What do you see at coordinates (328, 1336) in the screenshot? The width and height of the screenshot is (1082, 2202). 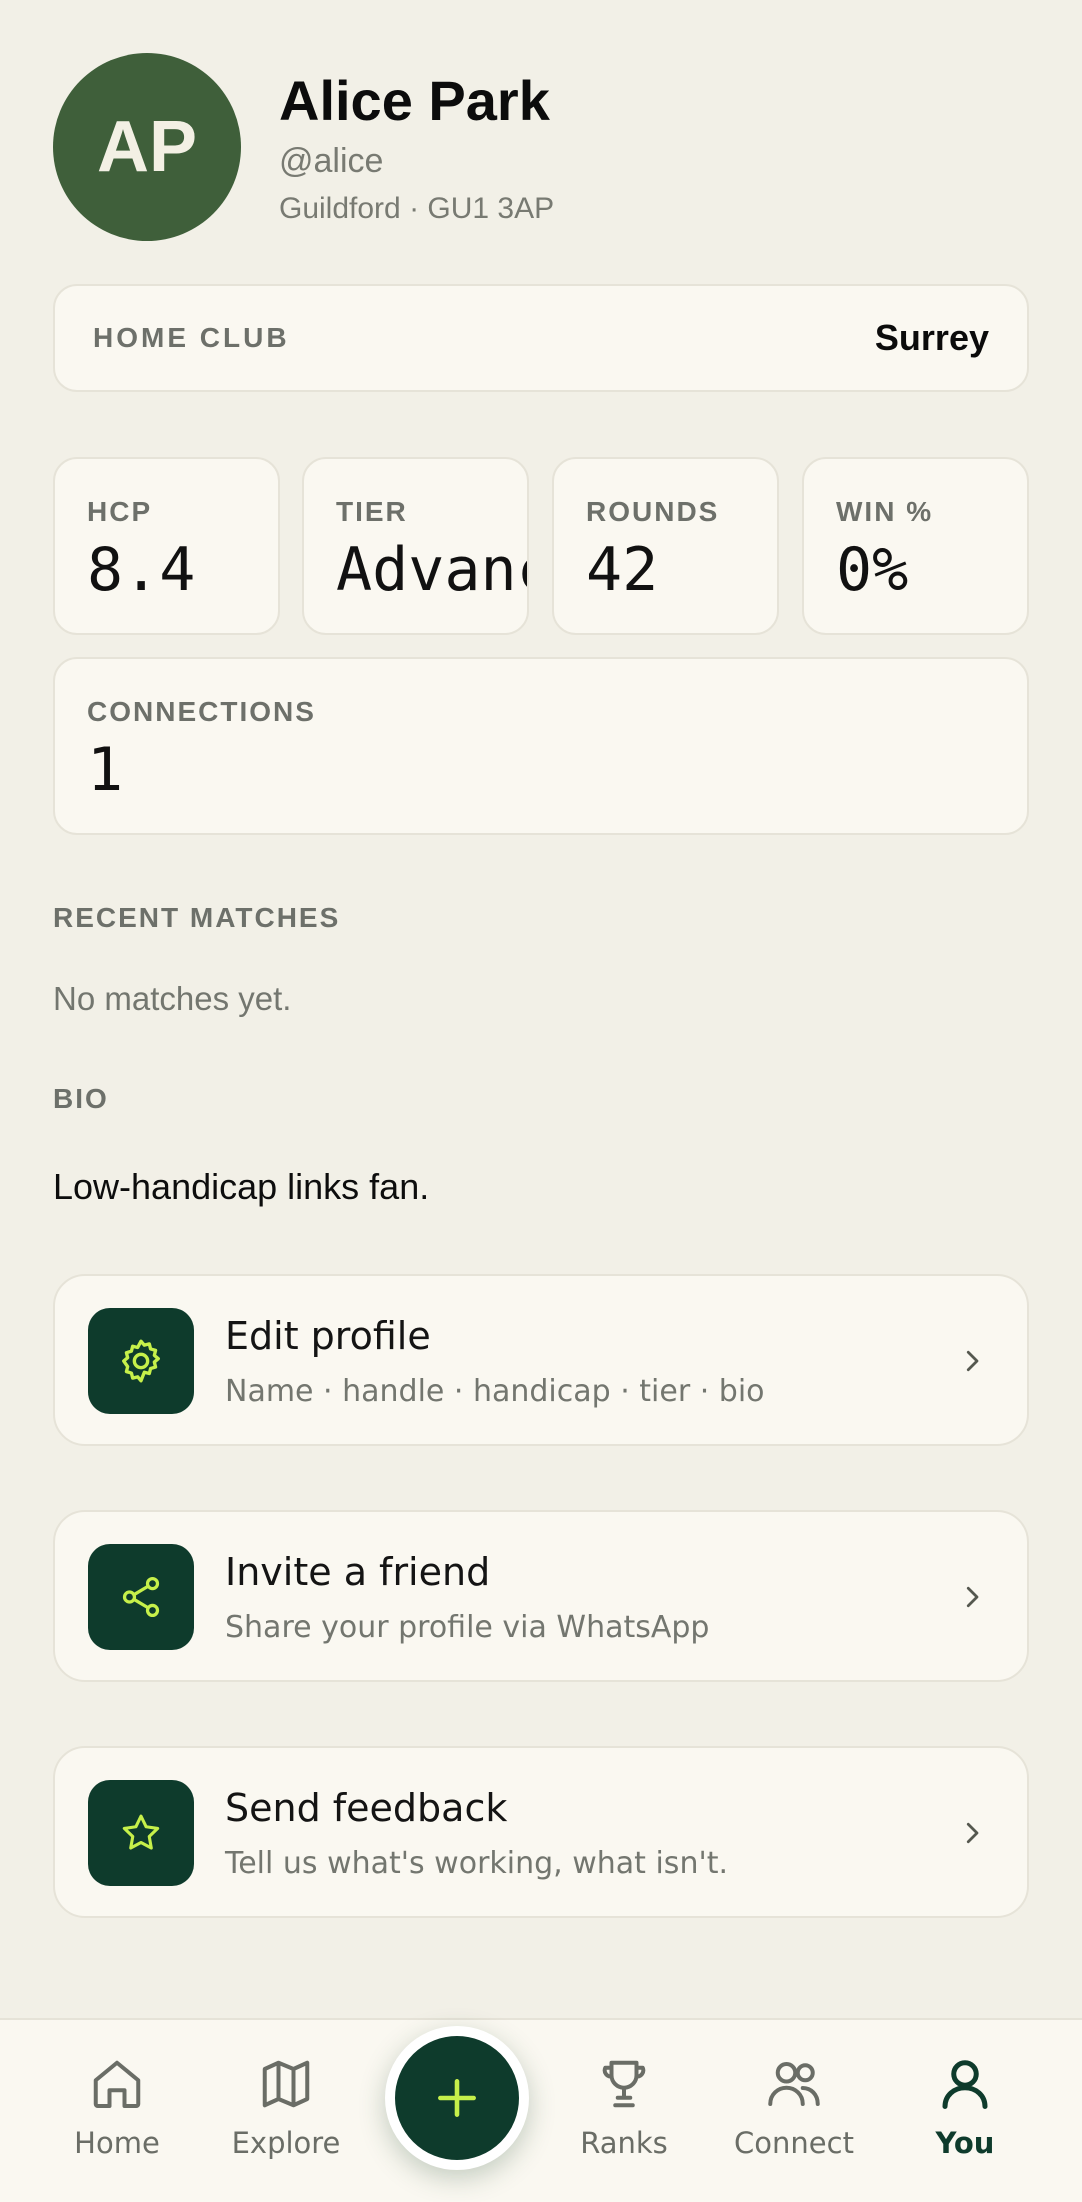 I see `action-title: Edit profile` at bounding box center [328, 1336].